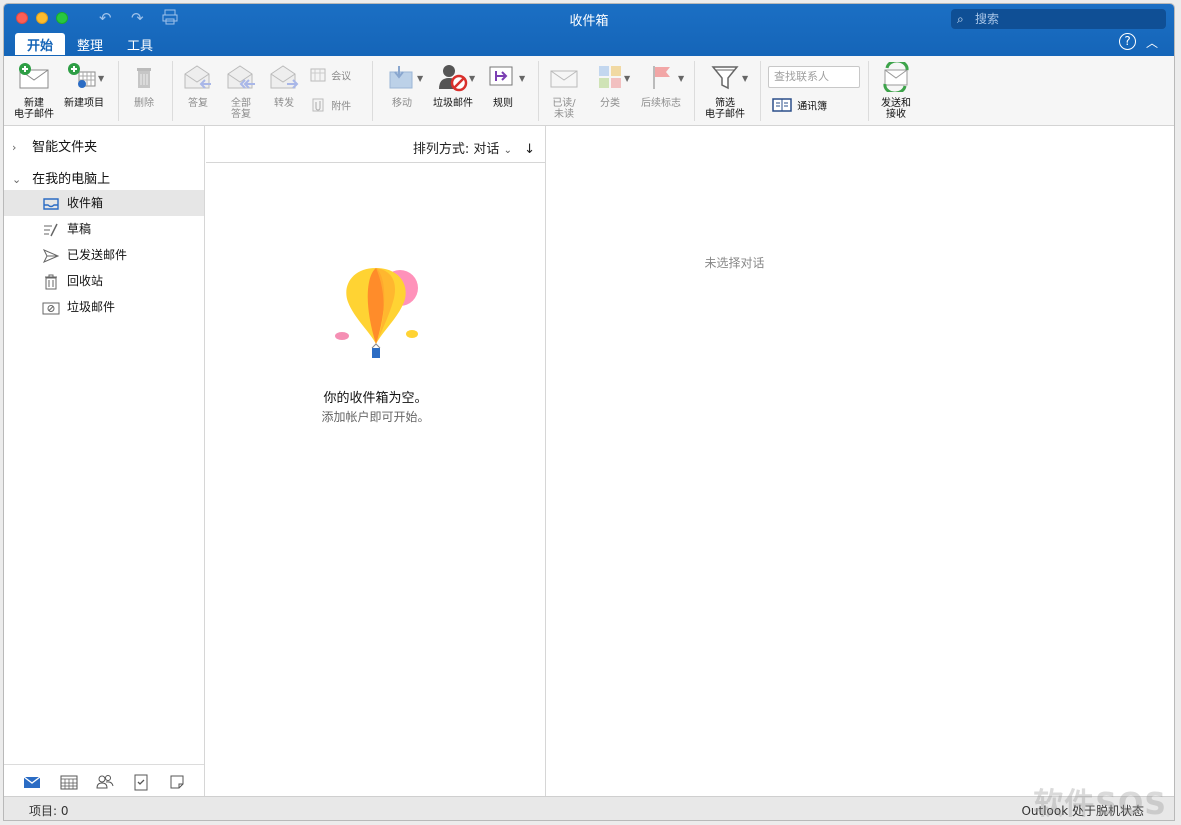 Image resolution: width=1181 pixels, height=825 pixels. I want to click on folder-label: 草稿, so click(79, 229).